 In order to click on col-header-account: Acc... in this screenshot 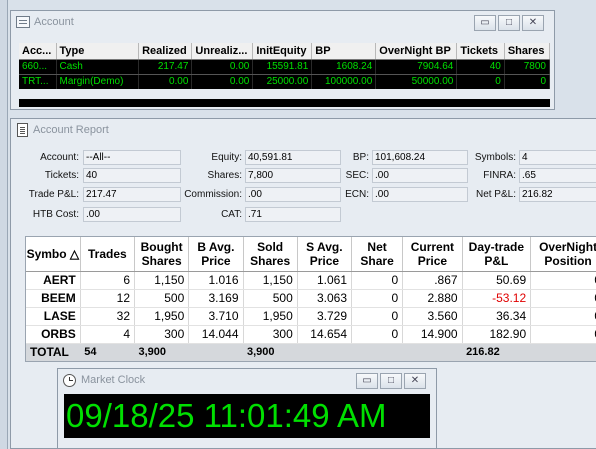, I will do `click(38, 51)`.